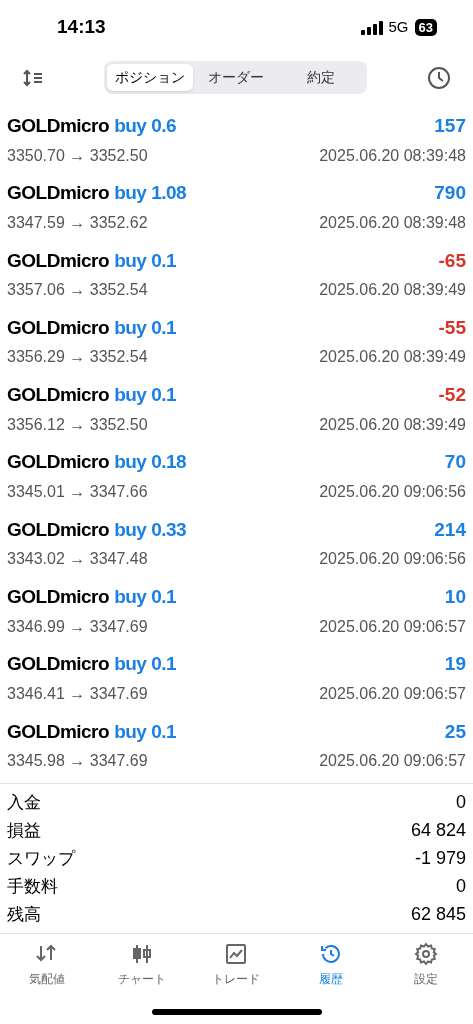  What do you see at coordinates (450, 126) in the screenshot?
I see `profit-value: 157` at bounding box center [450, 126].